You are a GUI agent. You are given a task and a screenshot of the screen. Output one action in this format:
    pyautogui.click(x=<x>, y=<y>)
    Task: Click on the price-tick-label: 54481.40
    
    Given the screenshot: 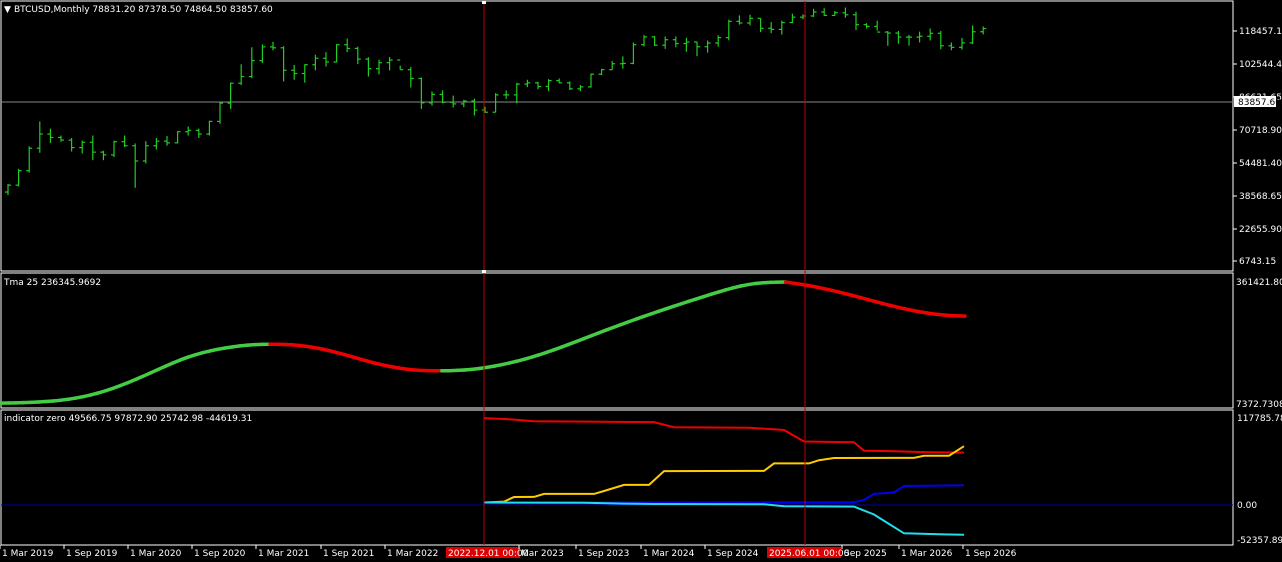 What is the action you would take?
    pyautogui.click(x=1260, y=164)
    